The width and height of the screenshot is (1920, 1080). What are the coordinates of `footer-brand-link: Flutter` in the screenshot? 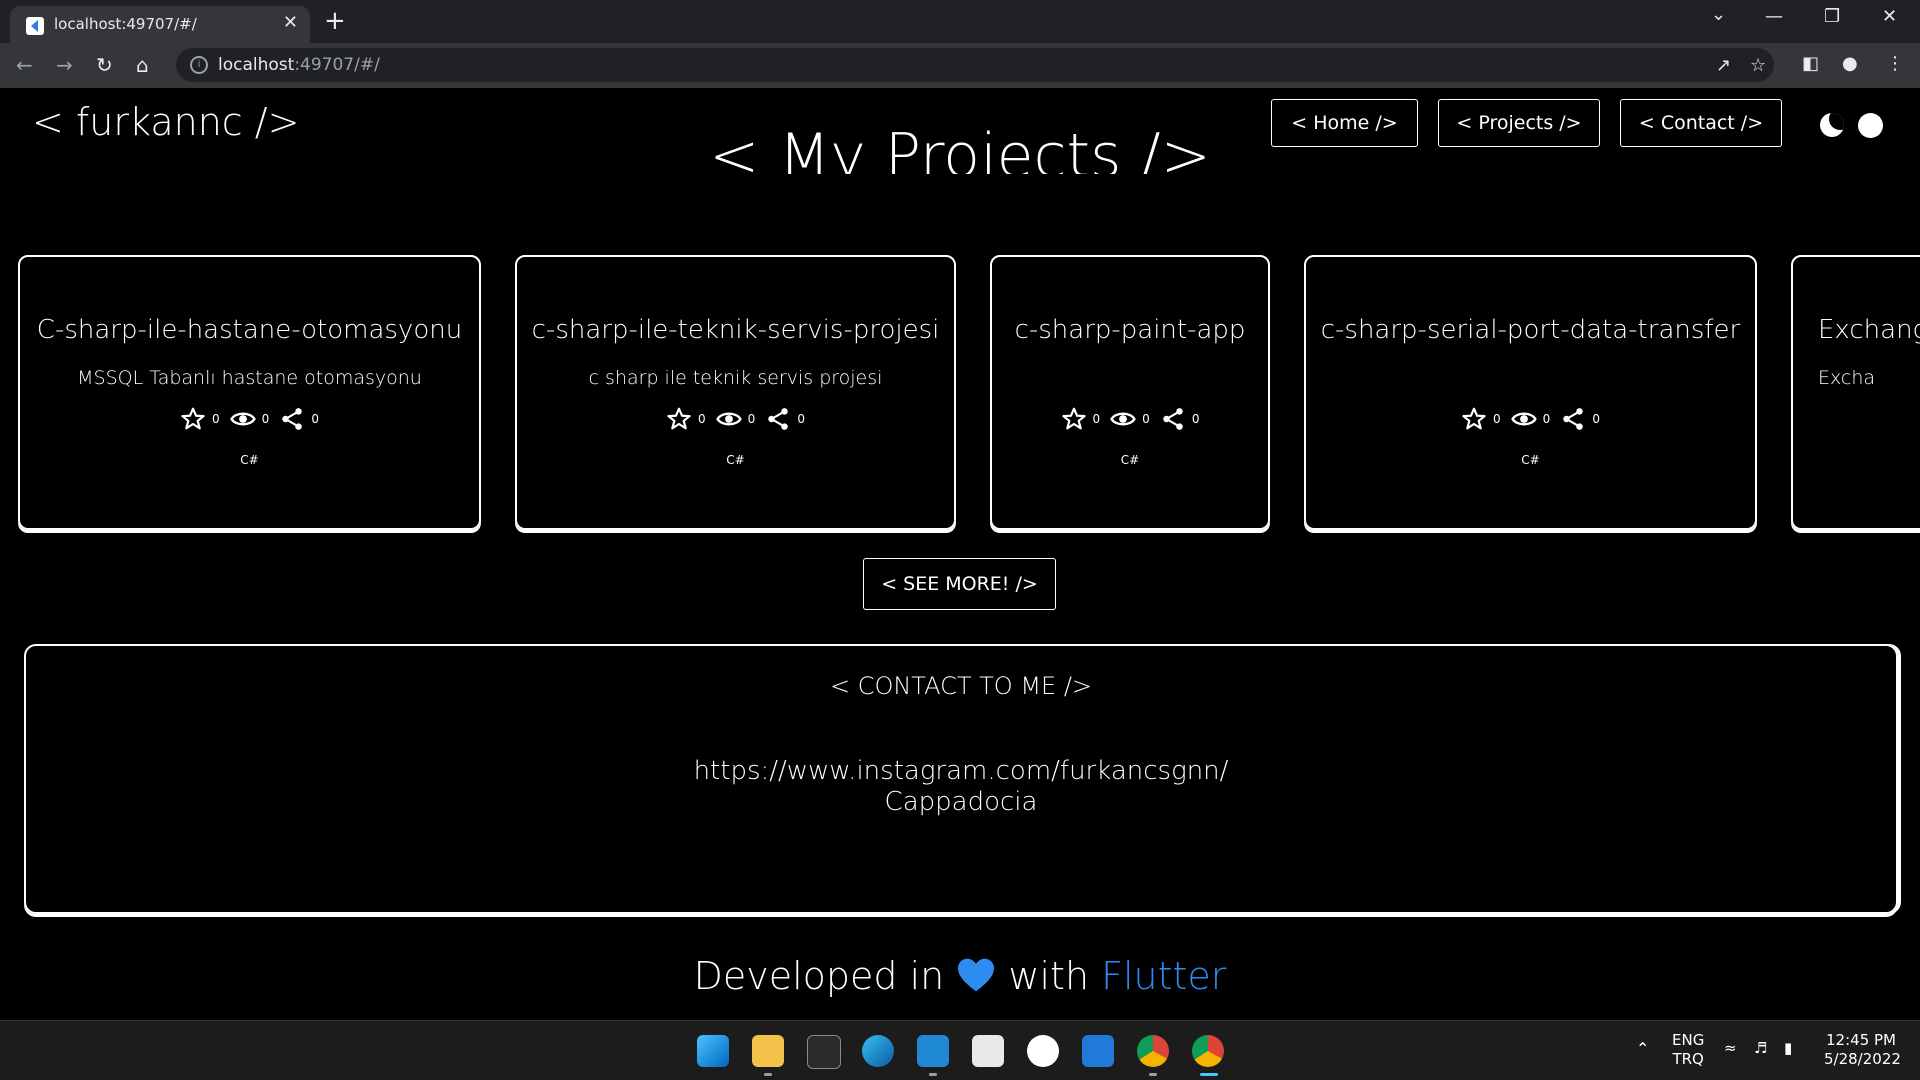 It's located at (1163, 976).